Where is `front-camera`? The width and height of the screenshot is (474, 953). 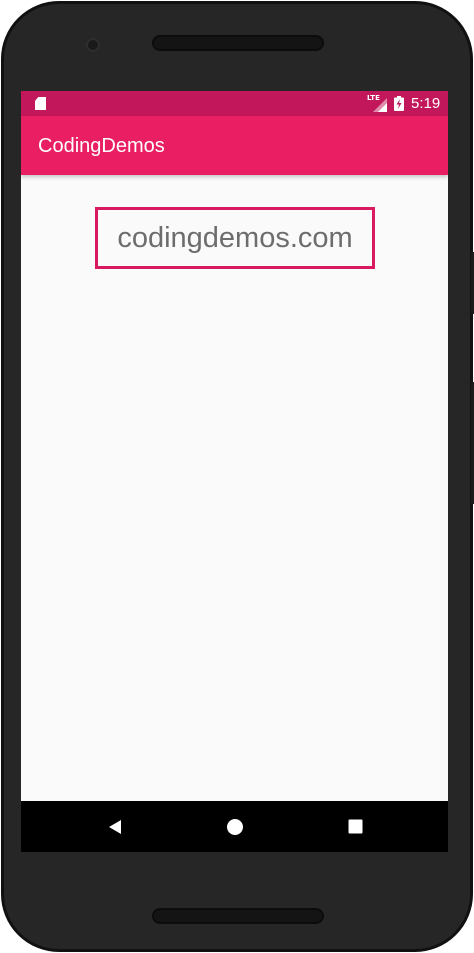 front-camera is located at coordinates (93, 45).